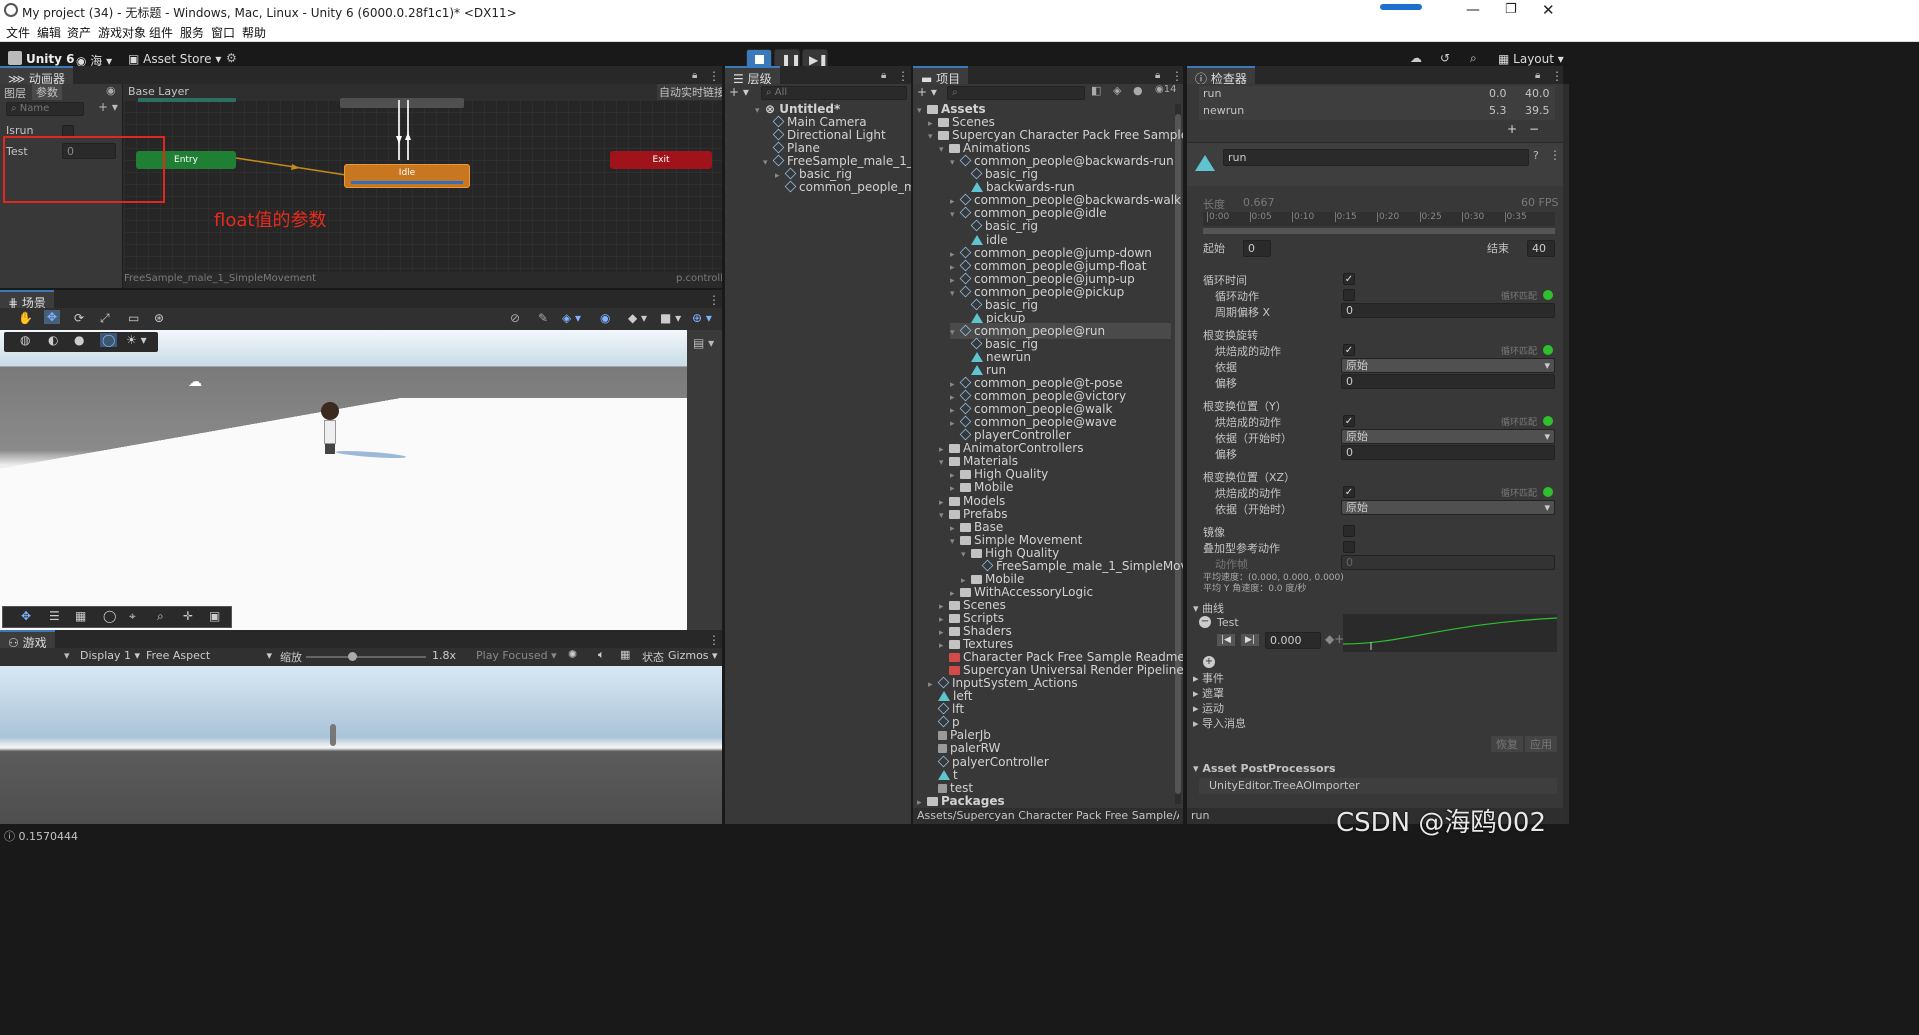  Describe the element at coordinates (961, 801) in the screenshot. I see `project-item: ▸ Packages` at that location.